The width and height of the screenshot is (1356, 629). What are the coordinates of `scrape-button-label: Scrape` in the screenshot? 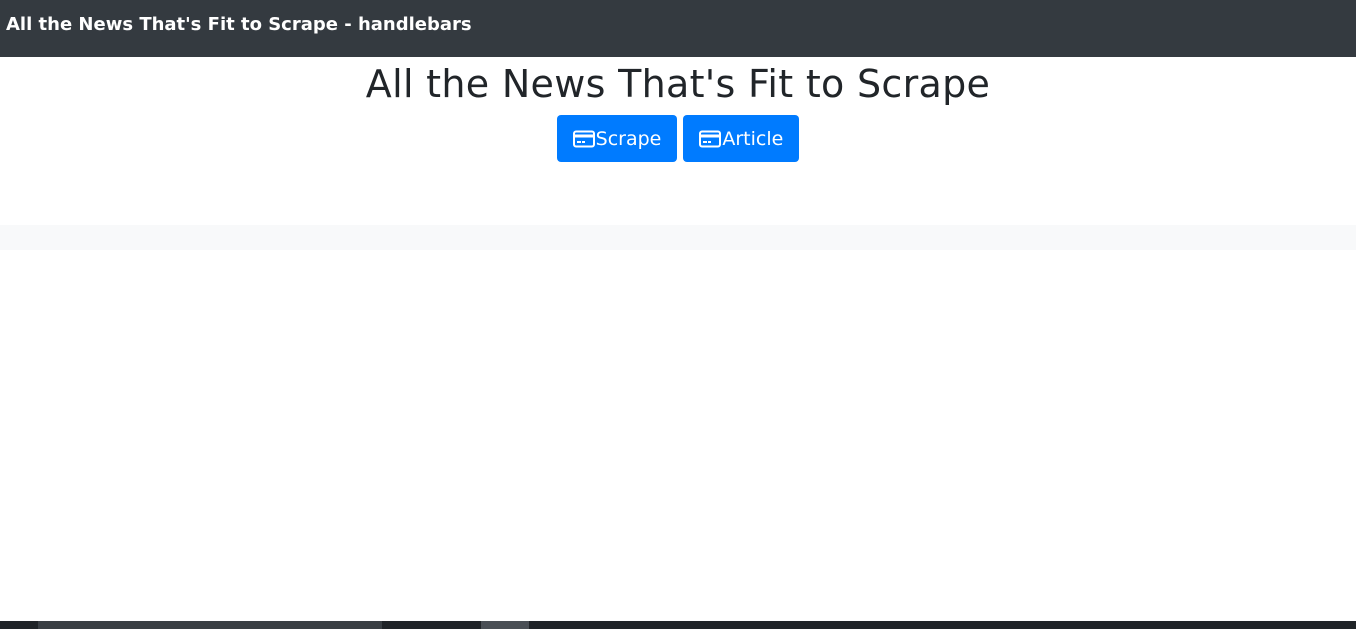 It's located at (628, 138).